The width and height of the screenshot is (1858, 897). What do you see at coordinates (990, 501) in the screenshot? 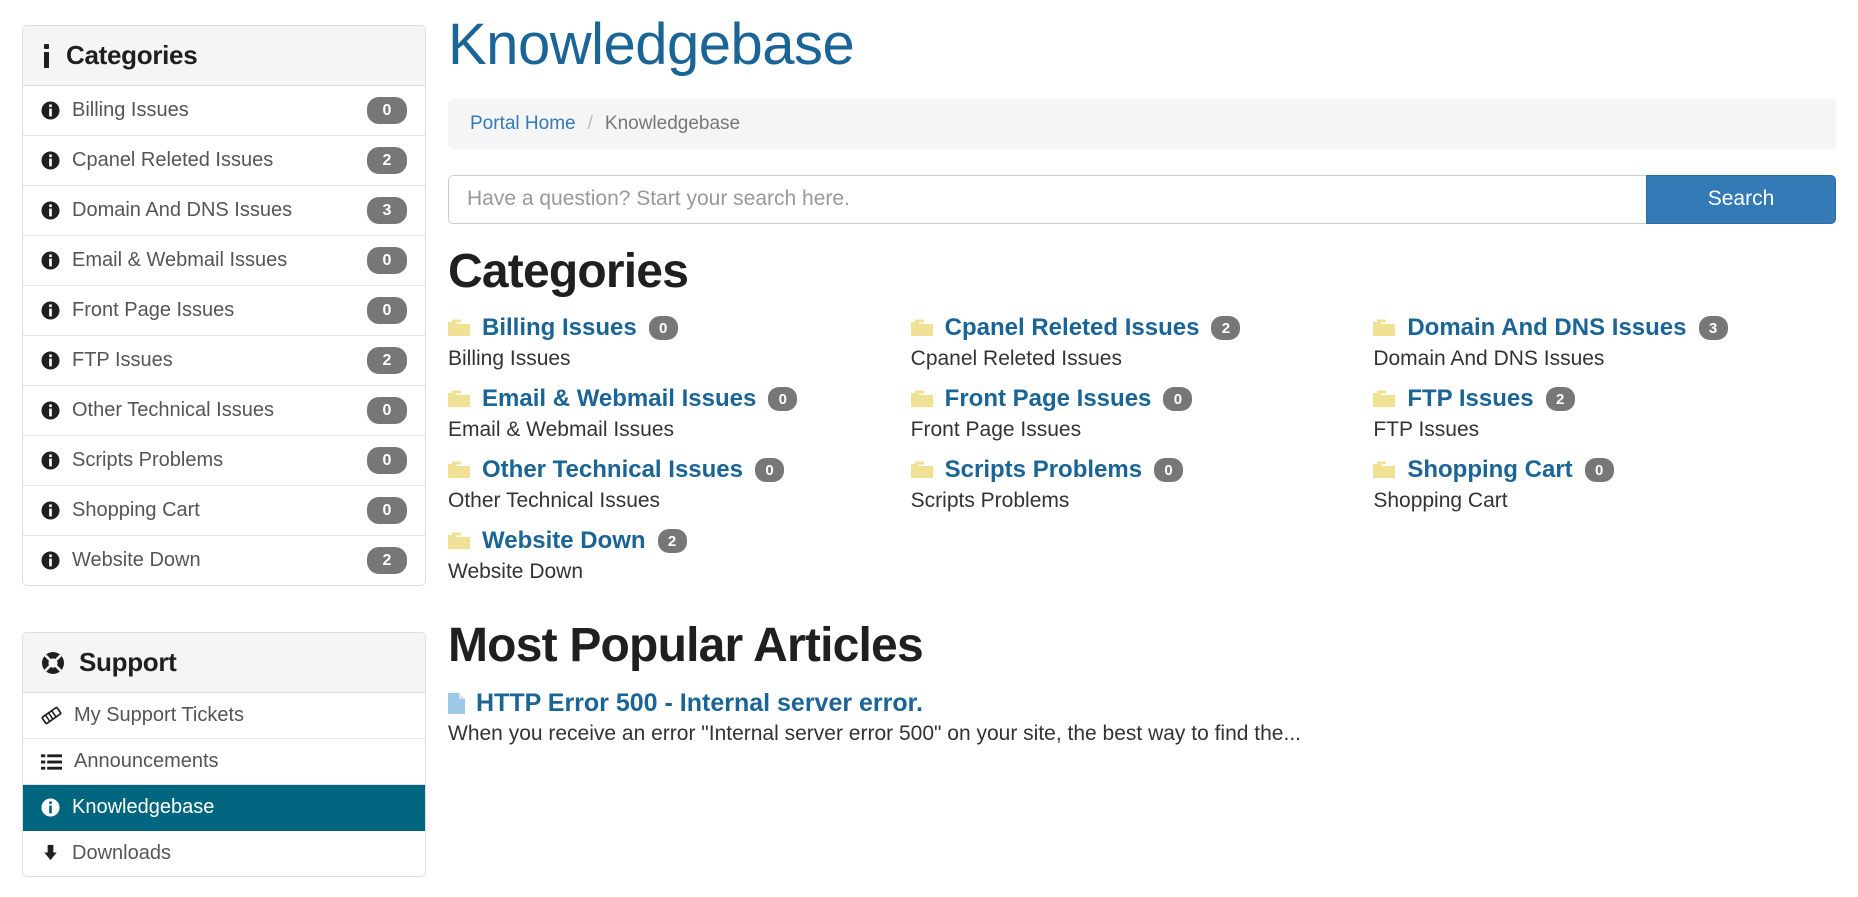
I see `category-description: Scripts Problems` at bounding box center [990, 501].